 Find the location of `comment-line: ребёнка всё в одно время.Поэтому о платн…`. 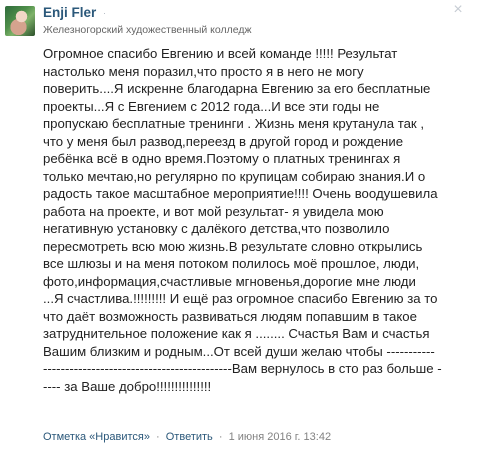

comment-line: ребёнка всё в одно время.Поэтому о платн… is located at coordinates (222, 158).